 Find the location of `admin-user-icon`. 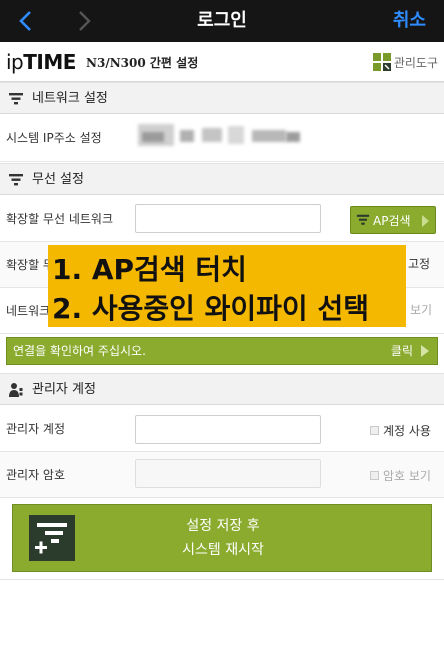

admin-user-icon is located at coordinates (16, 390).